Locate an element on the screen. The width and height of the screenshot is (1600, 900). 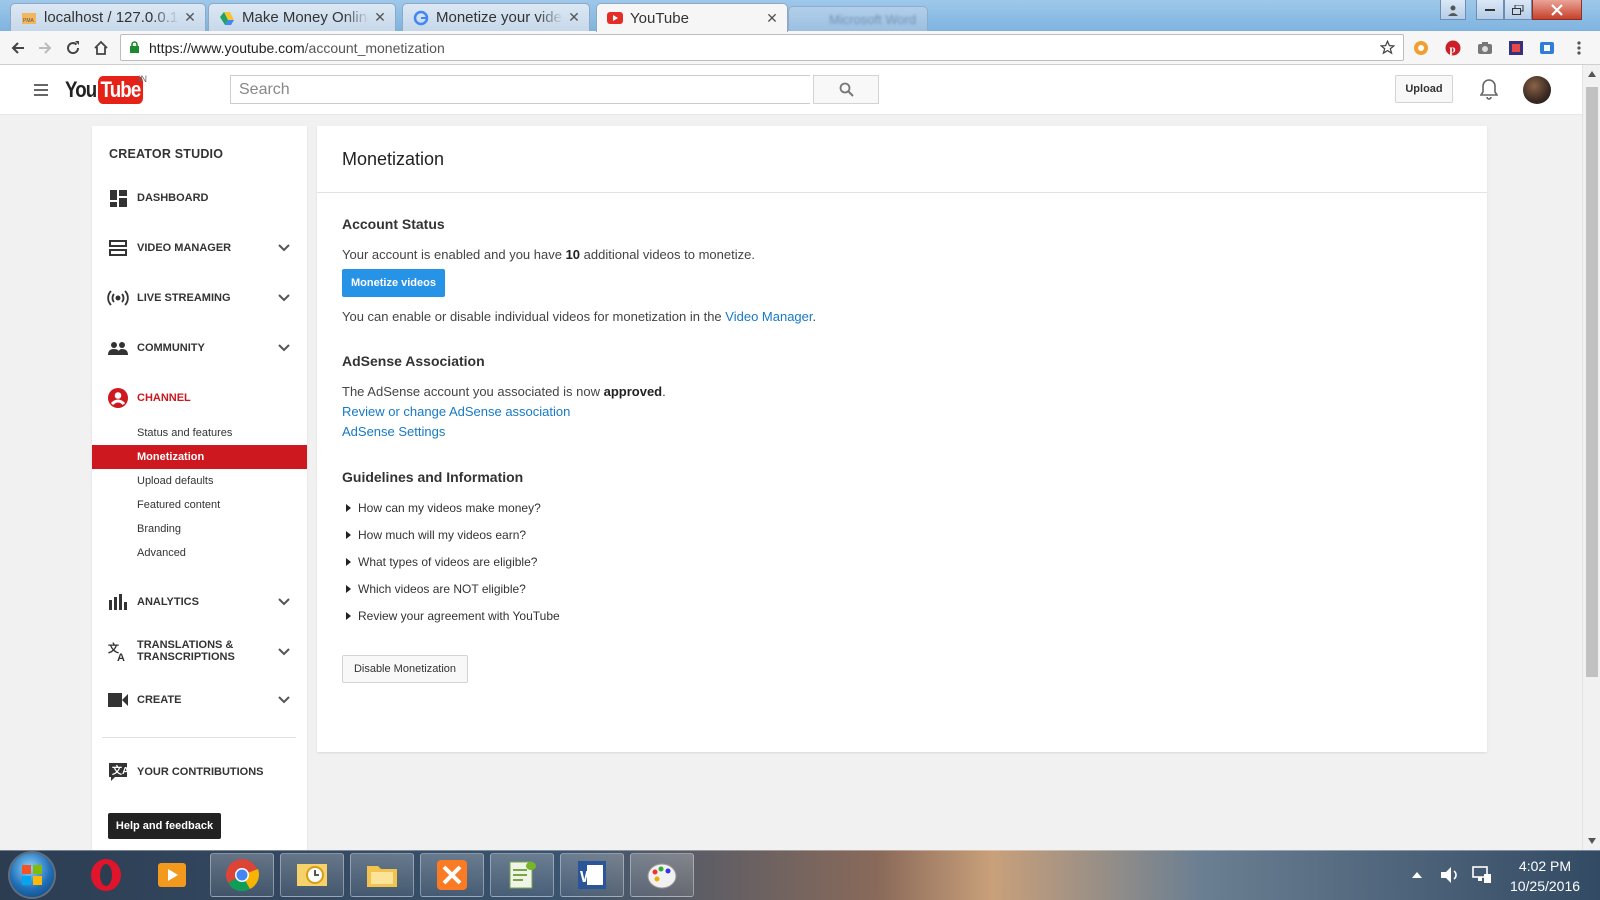
videos-count: 10 is located at coordinates (573, 254).